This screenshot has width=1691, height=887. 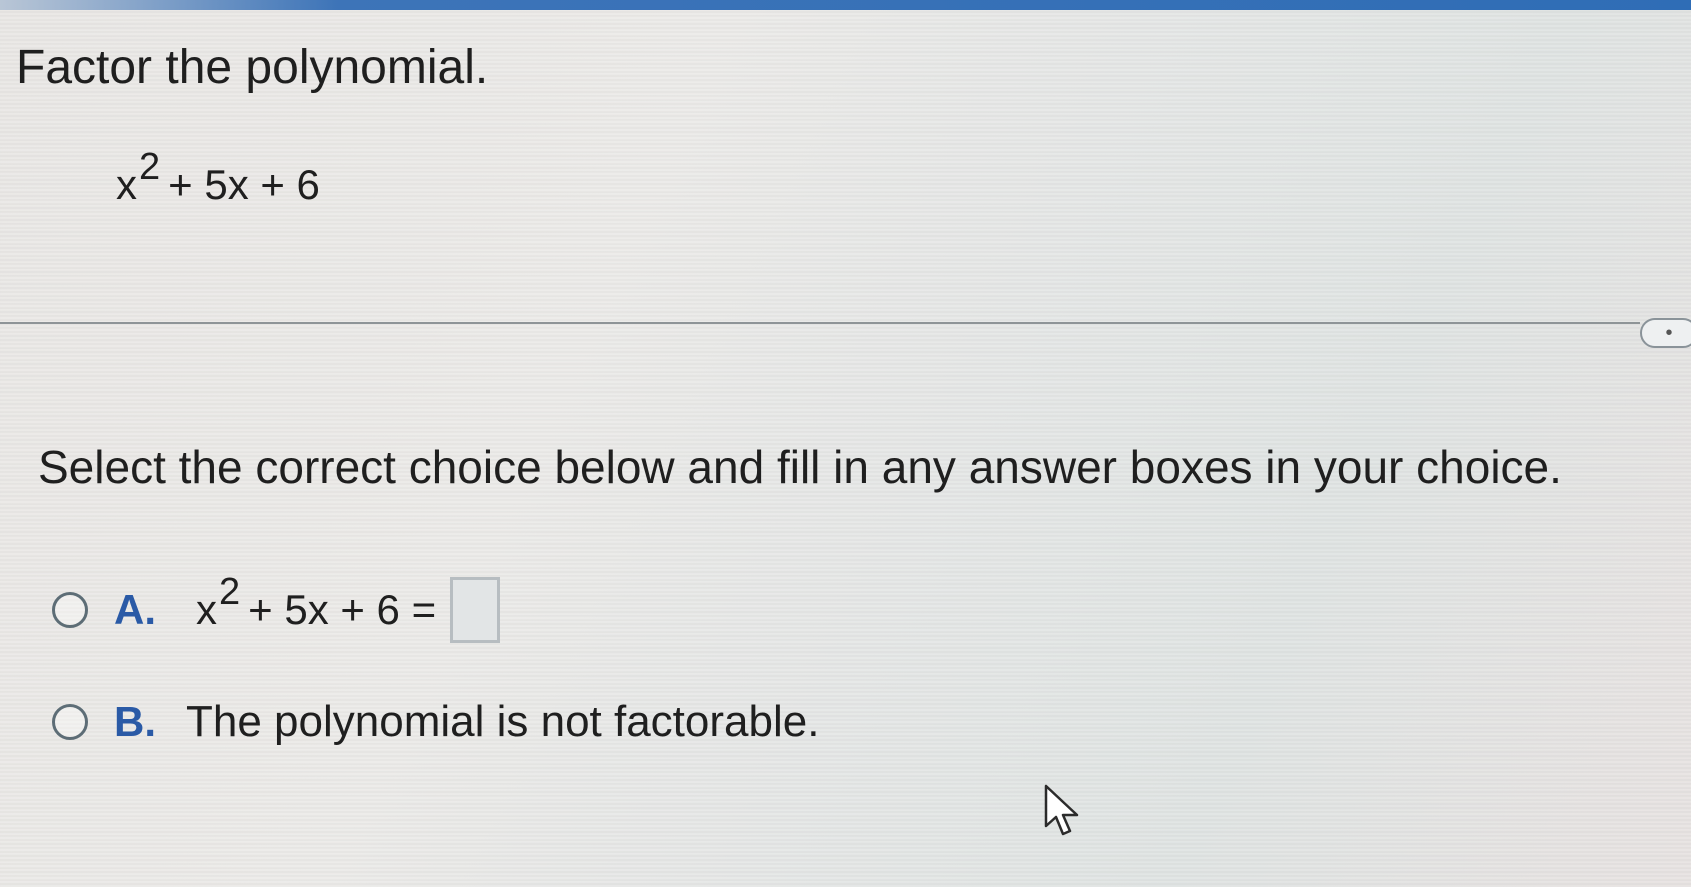 What do you see at coordinates (820, 323) in the screenshot?
I see `section-divider` at bounding box center [820, 323].